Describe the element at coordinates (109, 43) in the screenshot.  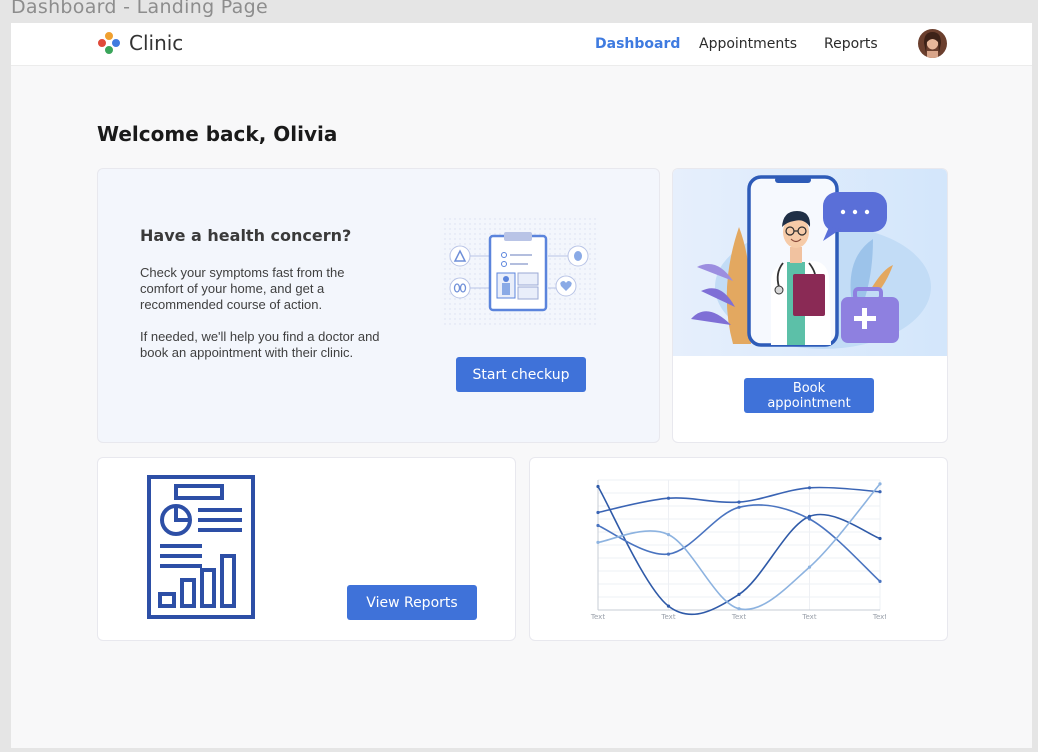
I see `clinic-logo-icon` at that location.